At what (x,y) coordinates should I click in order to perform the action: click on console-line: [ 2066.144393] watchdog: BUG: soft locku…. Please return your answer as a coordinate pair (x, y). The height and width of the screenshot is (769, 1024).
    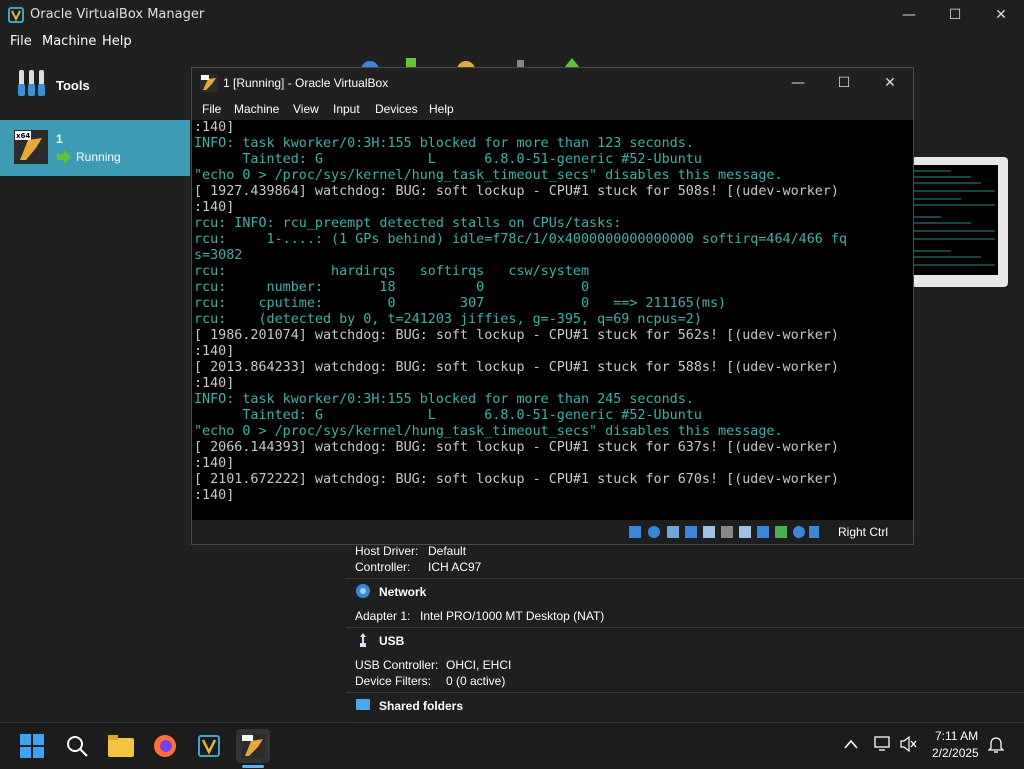
    Looking at the image, I should click on (516, 447).